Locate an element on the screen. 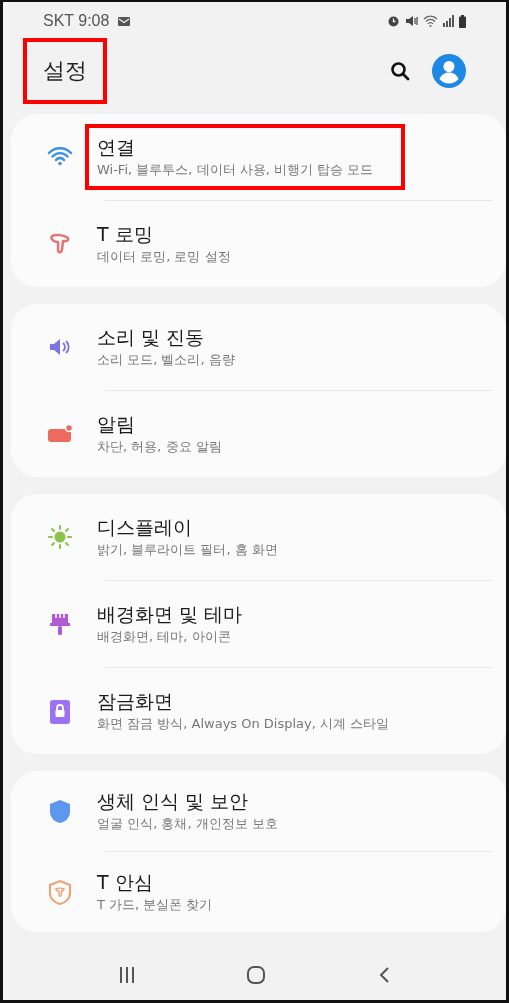 The width and height of the screenshot is (509, 1003). avatar-icon is located at coordinates (449, 71).